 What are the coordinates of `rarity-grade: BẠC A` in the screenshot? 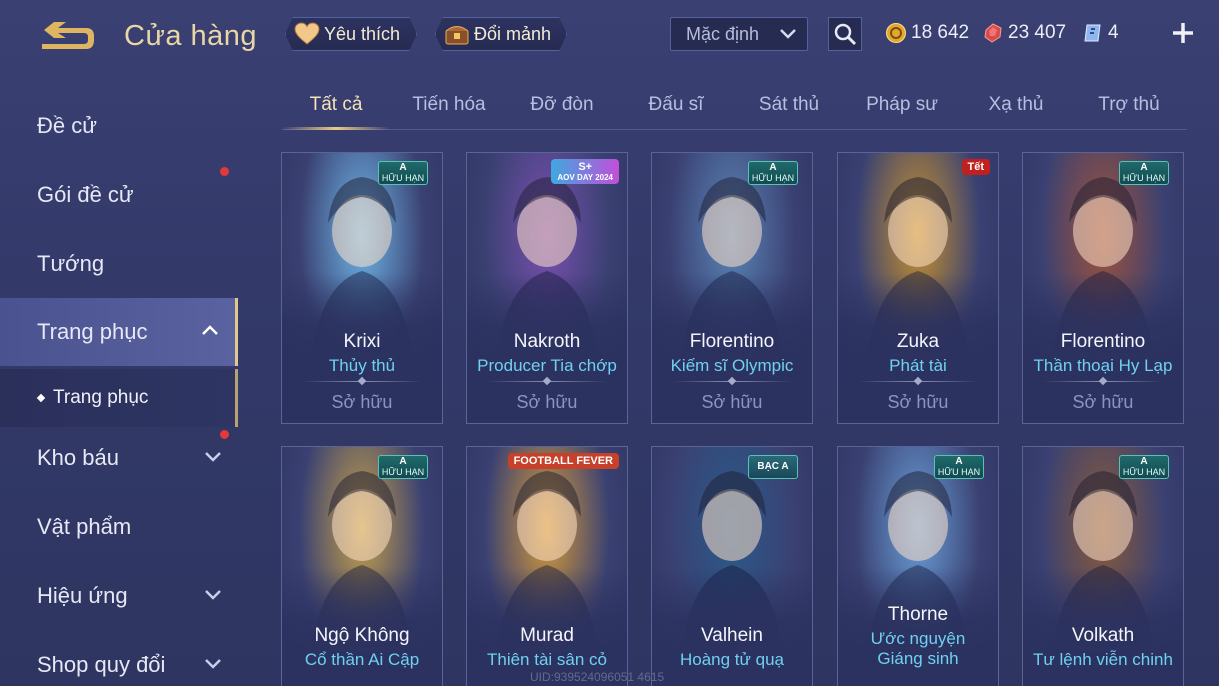 It's located at (773, 466).